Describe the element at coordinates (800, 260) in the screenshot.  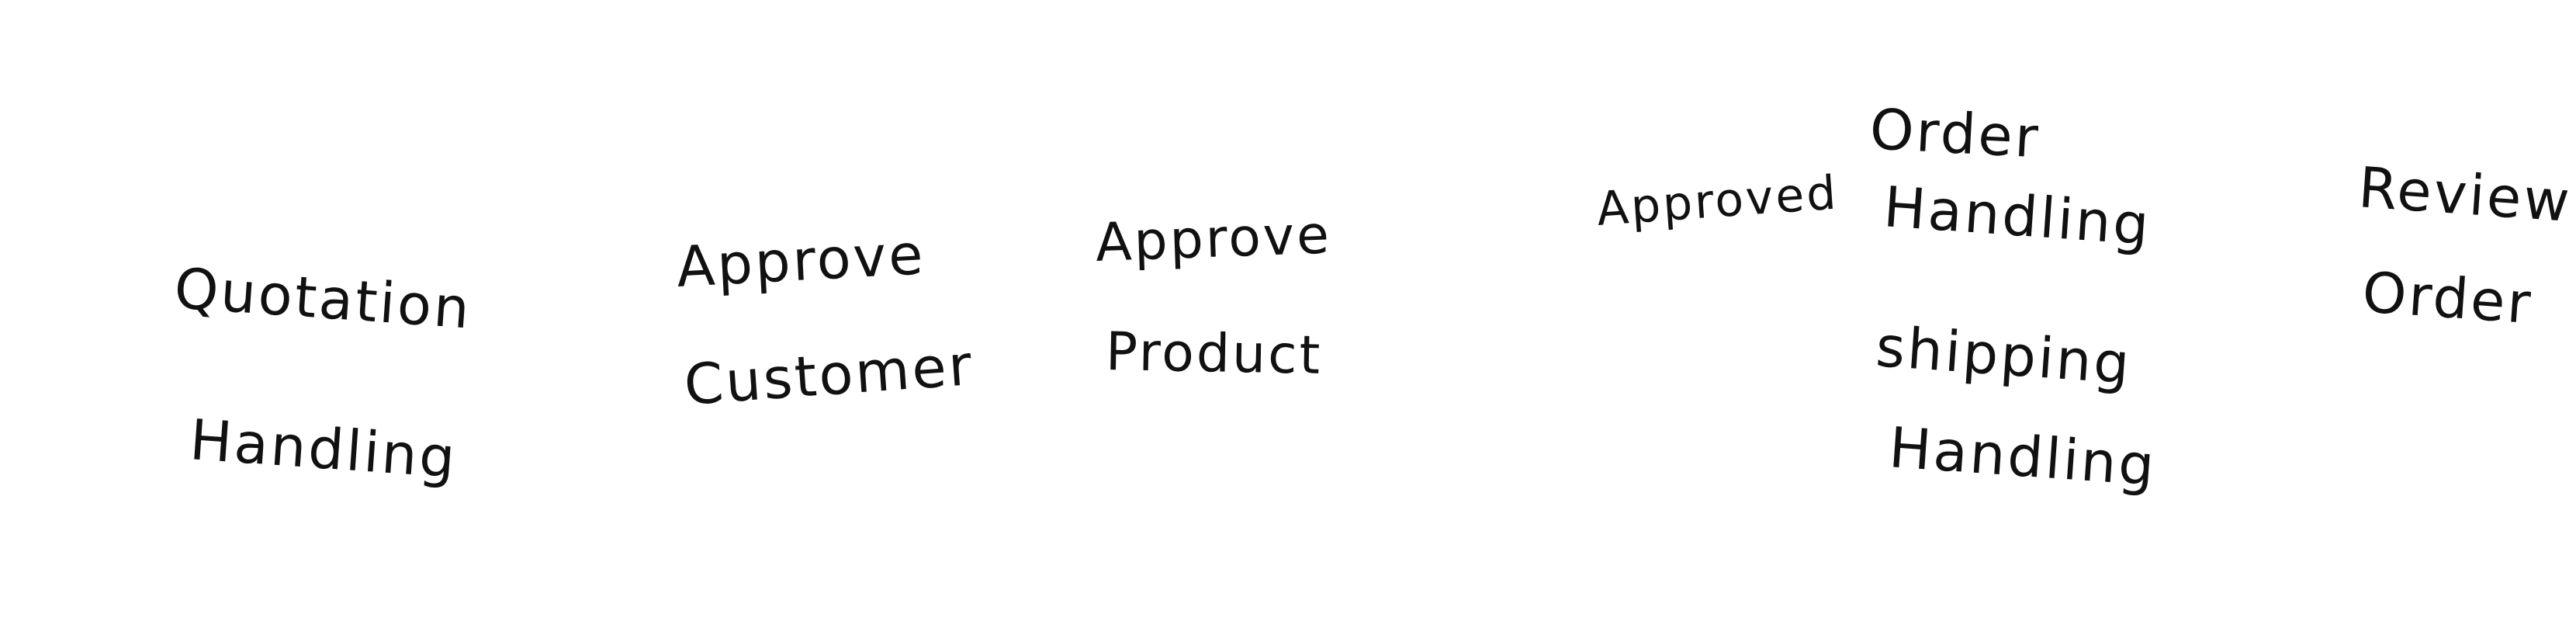
I see `approve-customer-line-1: Approve` at that location.